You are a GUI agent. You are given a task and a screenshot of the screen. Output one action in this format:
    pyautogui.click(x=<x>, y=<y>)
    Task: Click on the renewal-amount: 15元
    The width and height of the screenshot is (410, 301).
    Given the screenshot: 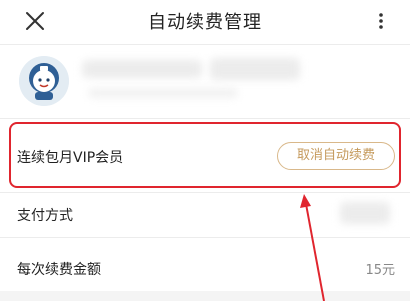 What is the action you would take?
    pyautogui.click(x=380, y=270)
    